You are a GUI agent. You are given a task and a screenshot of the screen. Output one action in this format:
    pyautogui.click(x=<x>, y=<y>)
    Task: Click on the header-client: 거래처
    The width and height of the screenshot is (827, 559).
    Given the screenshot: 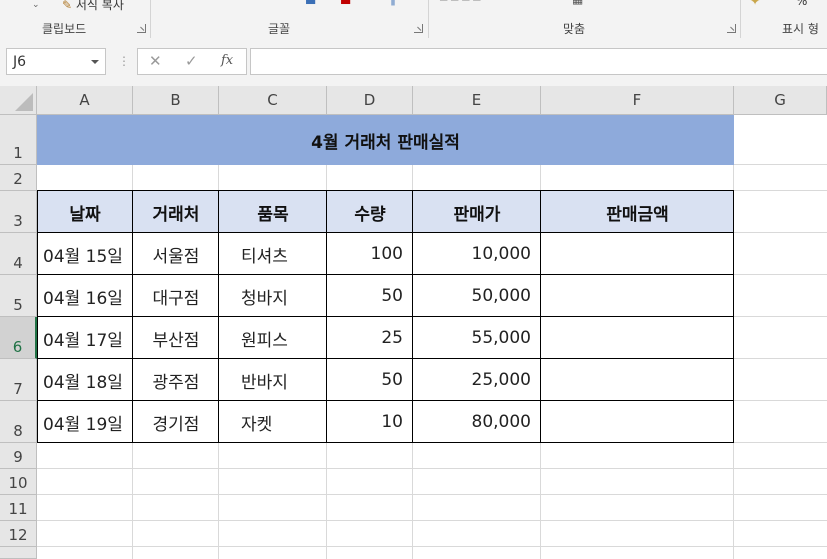 What is the action you would take?
    pyautogui.click(x=176, y=212)
    